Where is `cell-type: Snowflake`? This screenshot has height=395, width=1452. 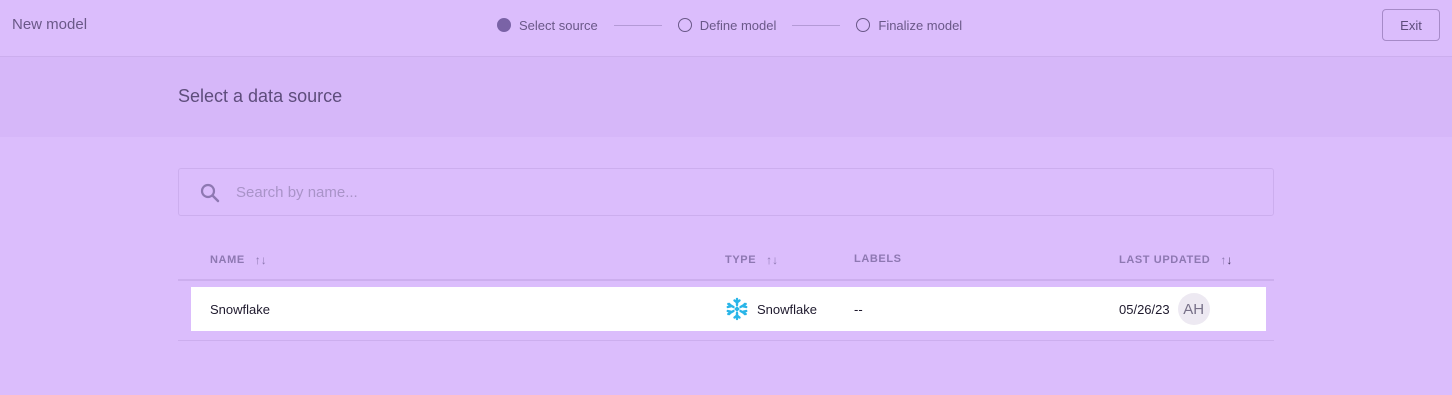
cell-type: Snowflake is located at coordinates (771, 309).